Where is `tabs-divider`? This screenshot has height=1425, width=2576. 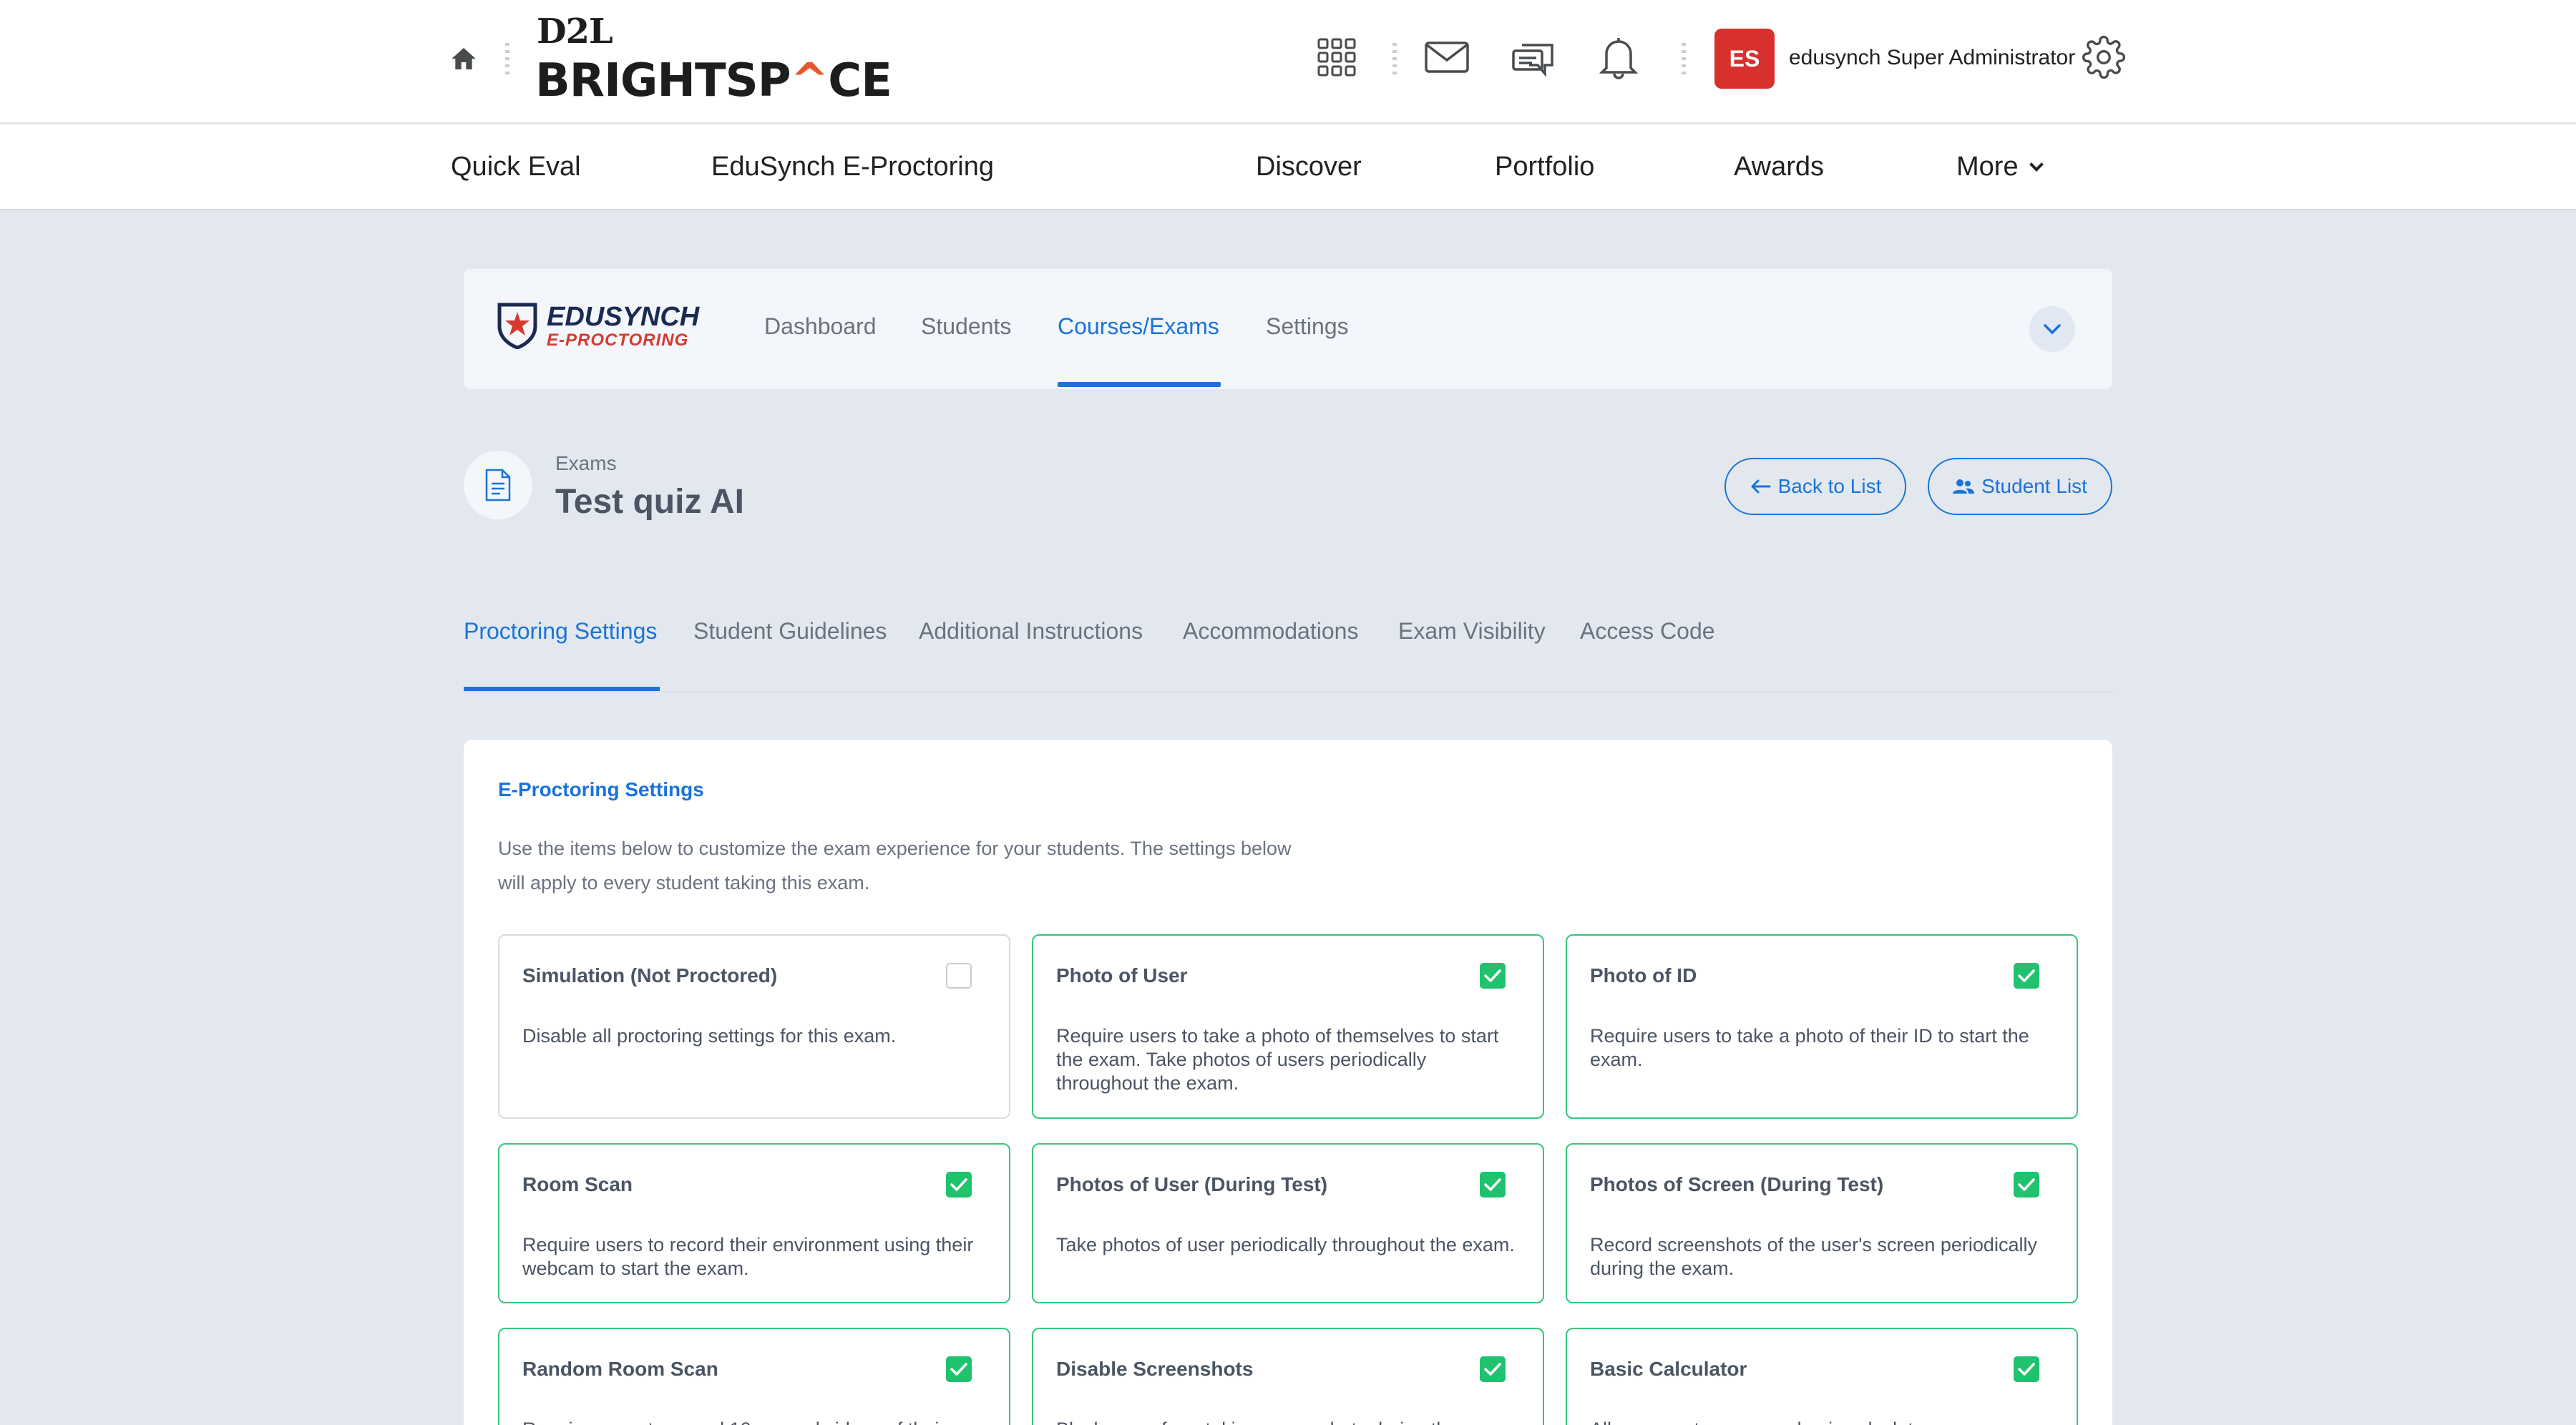
tabs-divider is located at coordinates (1288, 691).